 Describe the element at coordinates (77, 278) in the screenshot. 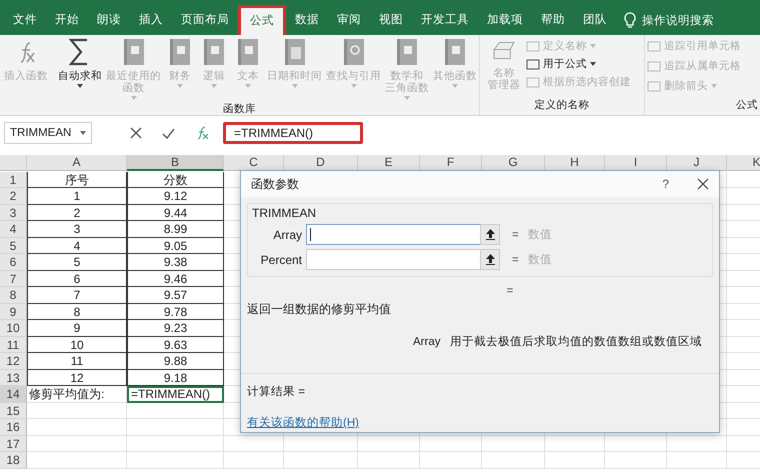

I see `table-cell: 6` at that location.